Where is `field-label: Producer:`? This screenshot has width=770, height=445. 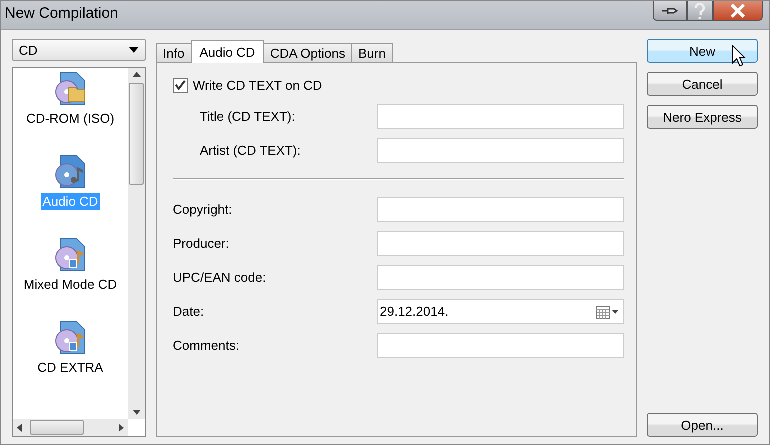 field-label: Producer: is located at coordinates (201, 243).